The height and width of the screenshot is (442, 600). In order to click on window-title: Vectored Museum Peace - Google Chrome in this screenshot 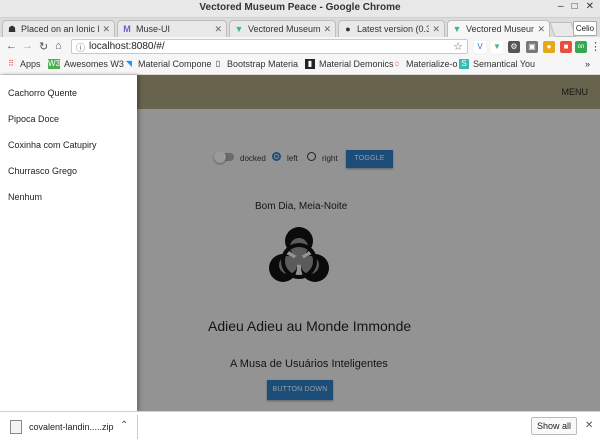, I will do `click(300, 7)`.